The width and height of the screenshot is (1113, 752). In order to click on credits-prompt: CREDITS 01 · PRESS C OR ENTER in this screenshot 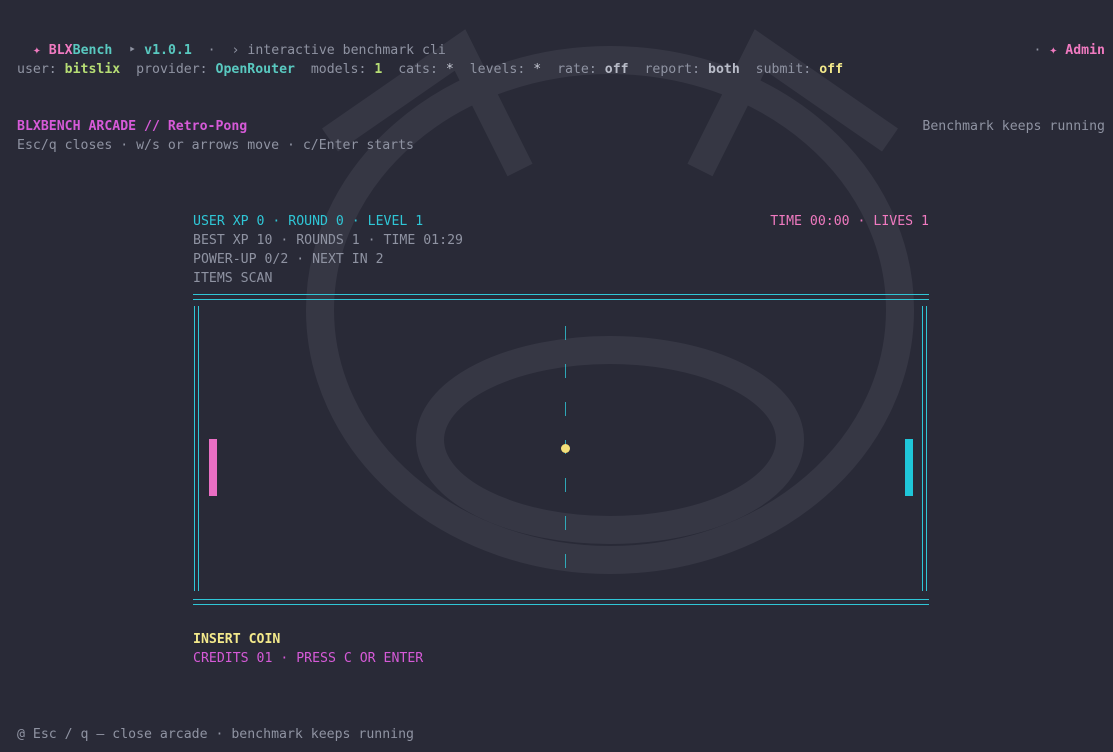, I will do `click(308, 658)`.